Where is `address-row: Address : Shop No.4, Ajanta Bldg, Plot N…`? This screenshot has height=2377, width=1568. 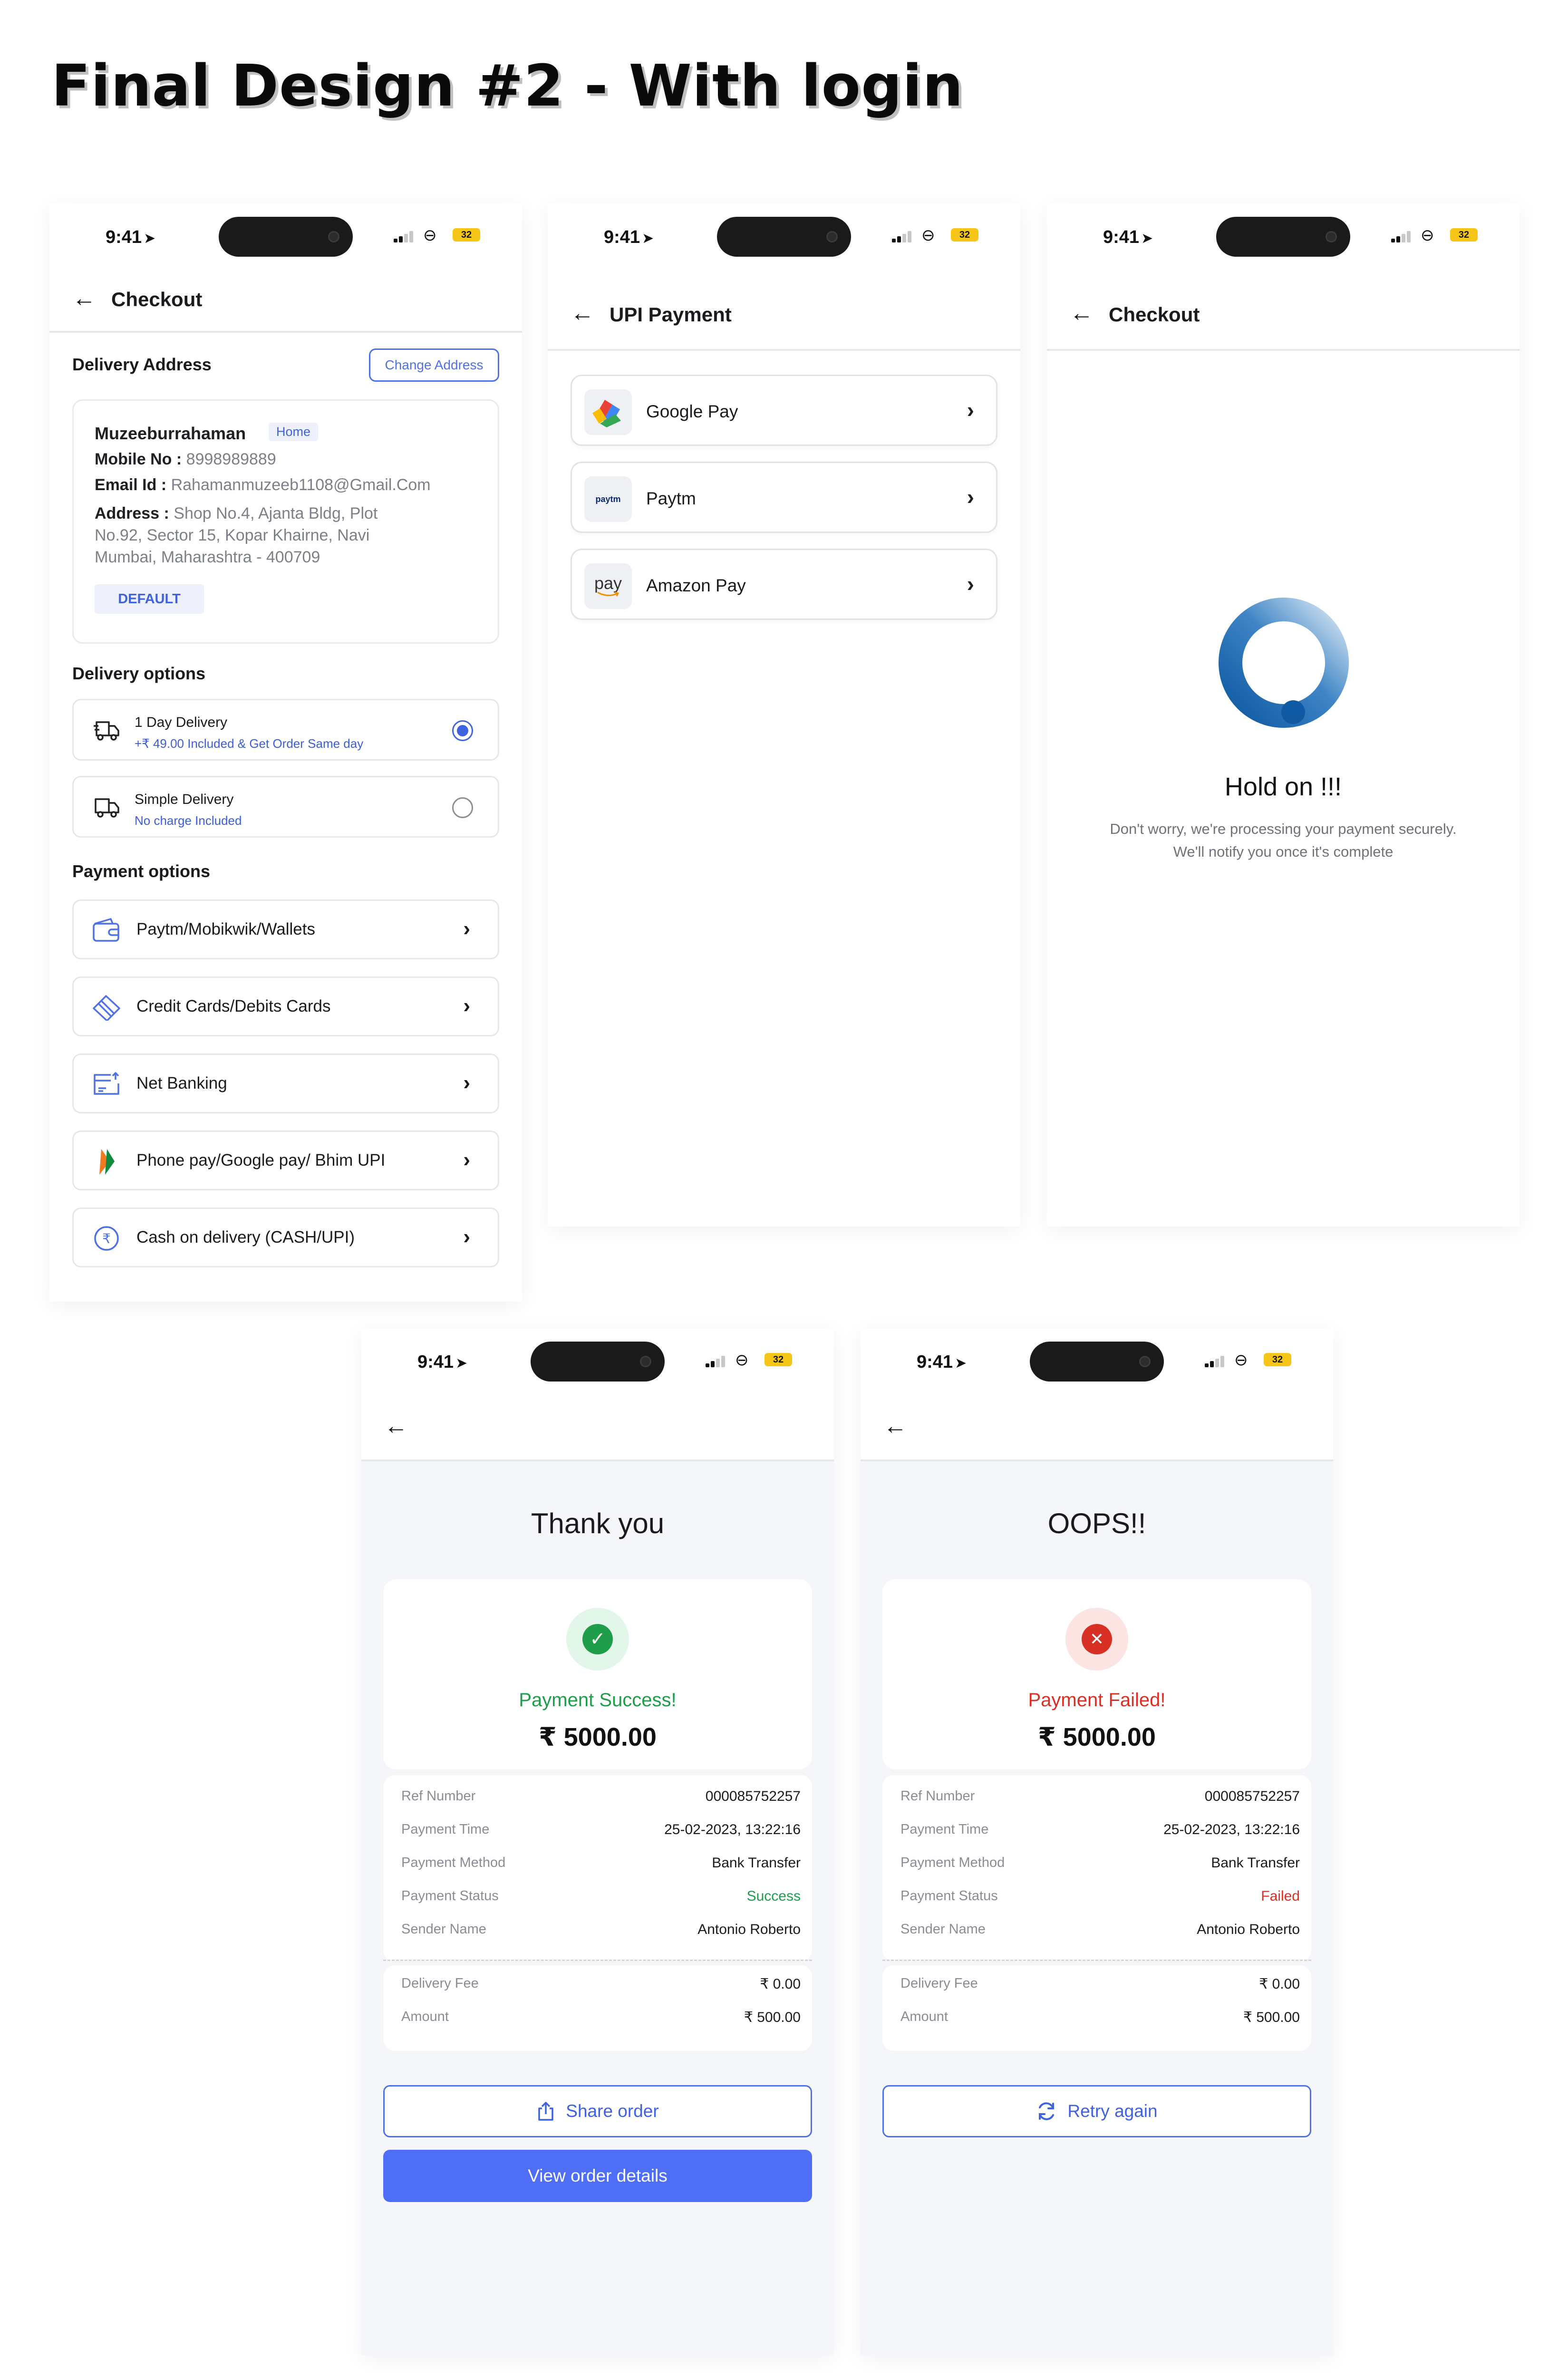
address-row: Address : Shop No.4, Ajanta Bldg, Plot N… is located at coordinates (289, 535).